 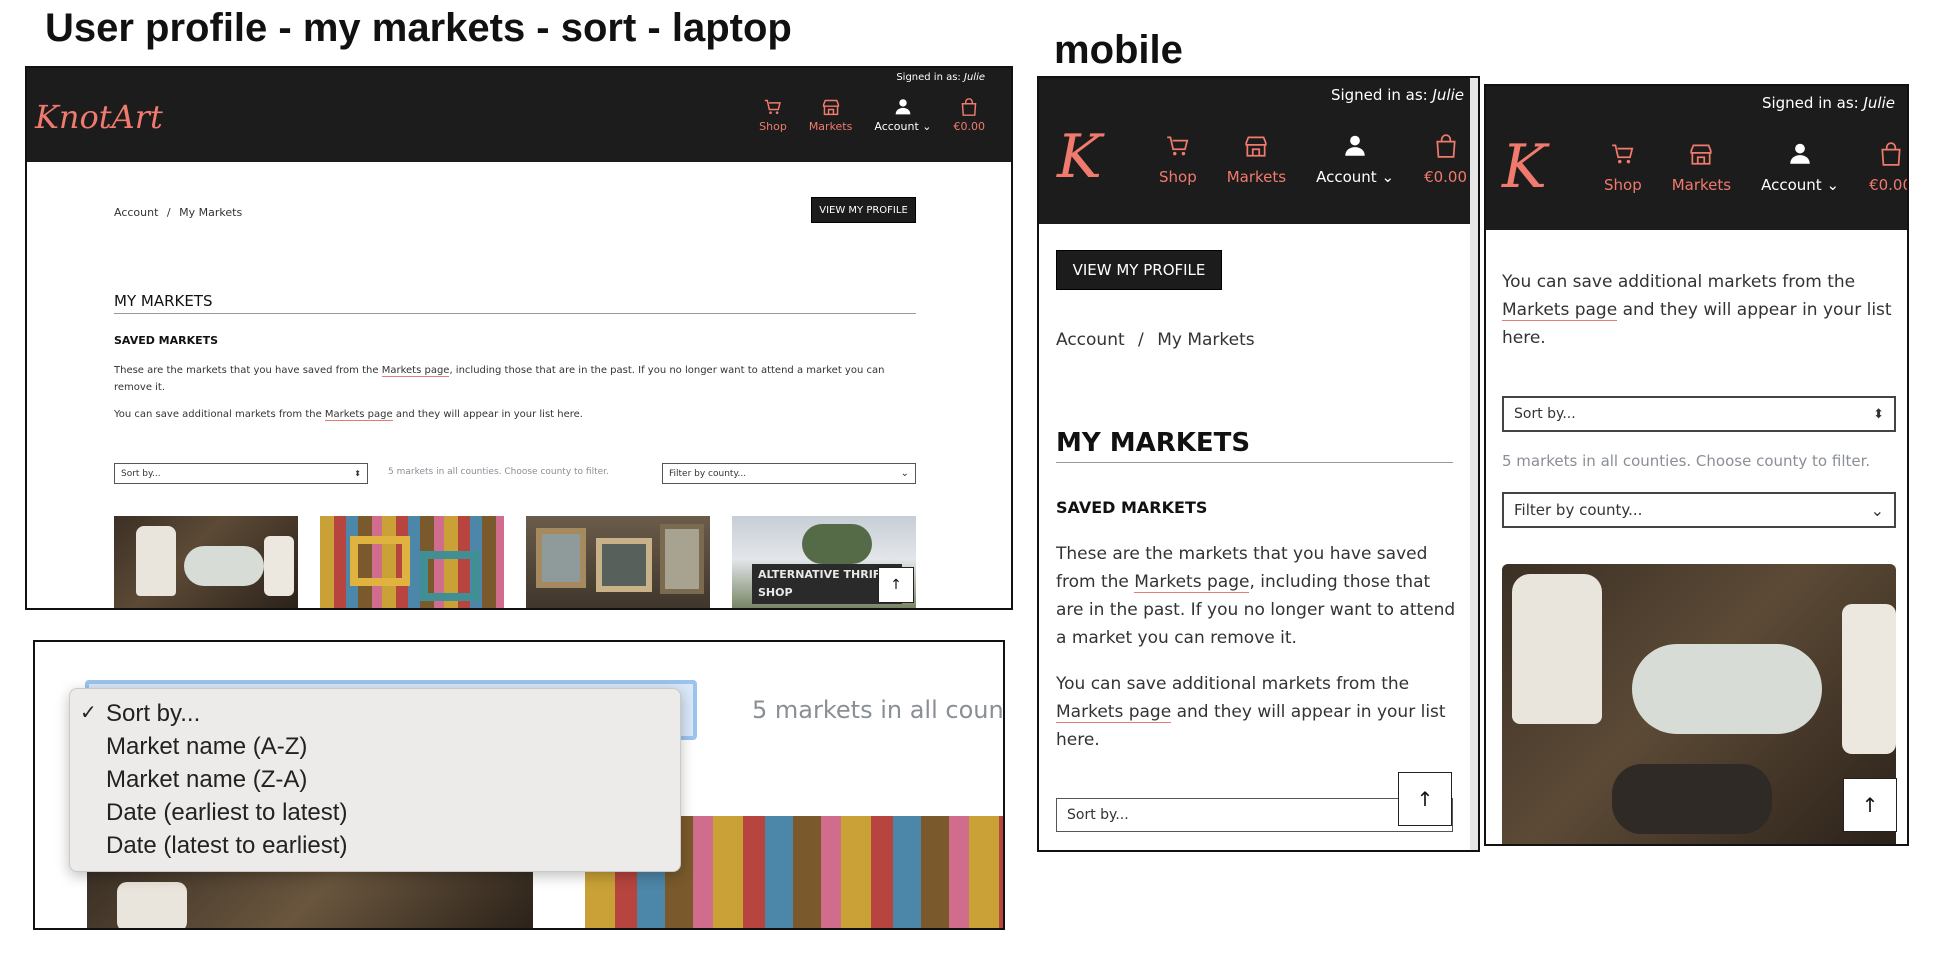 What do you see at coordinates (878, 710) in the screenshot?
I see `cropped-market-count: 5 markets in all countie` at bounding box center [878, 710].